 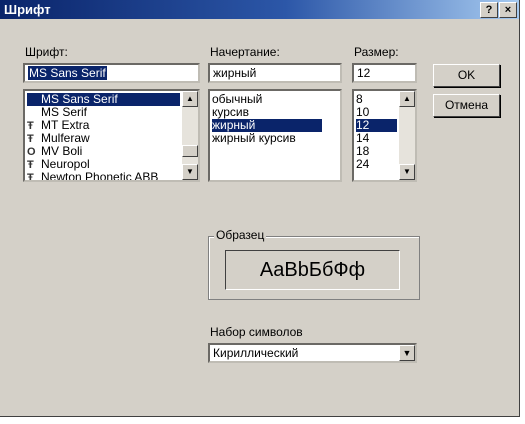 What do you see at coordinates (407, 135) in the screenshot?
I see `size-list-scrollbar: ▲ ▼` at bounding box center [407, 135].